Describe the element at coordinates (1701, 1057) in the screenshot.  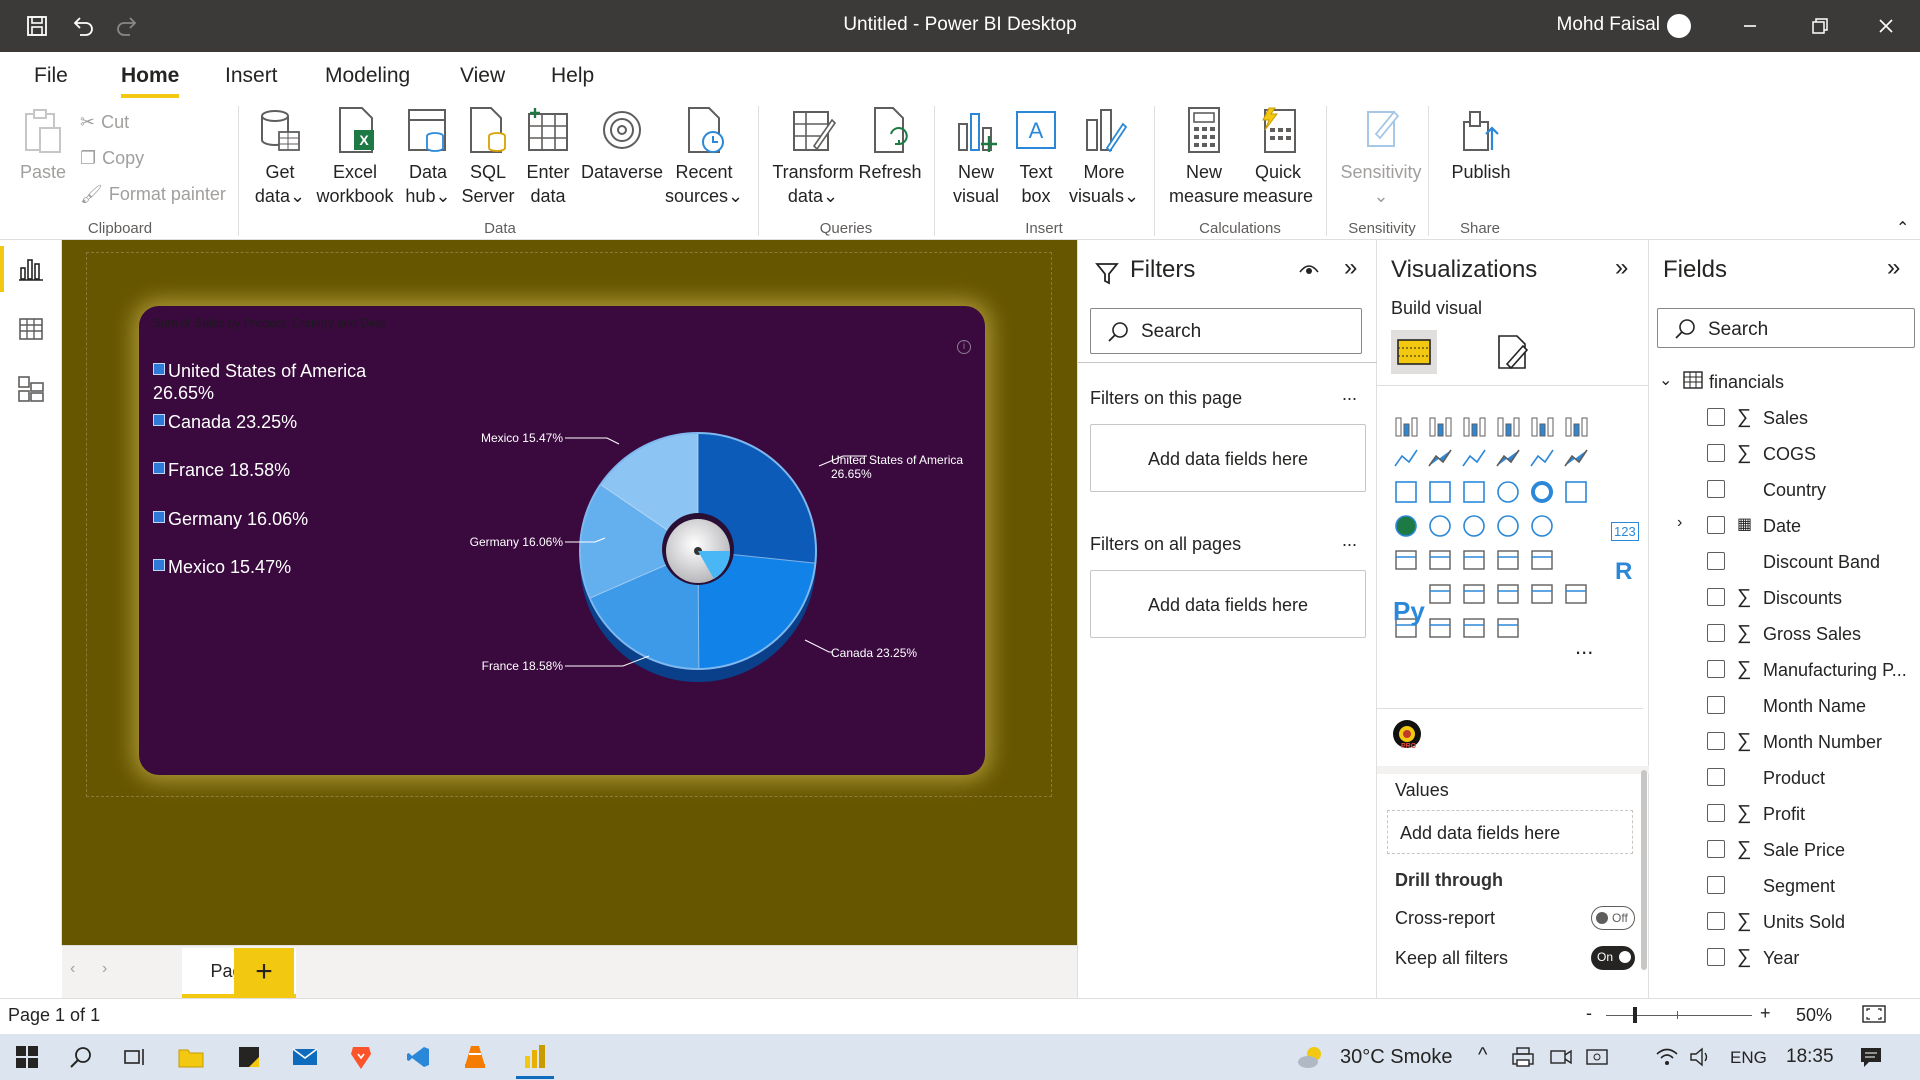
I see `volume-icon` at that location.